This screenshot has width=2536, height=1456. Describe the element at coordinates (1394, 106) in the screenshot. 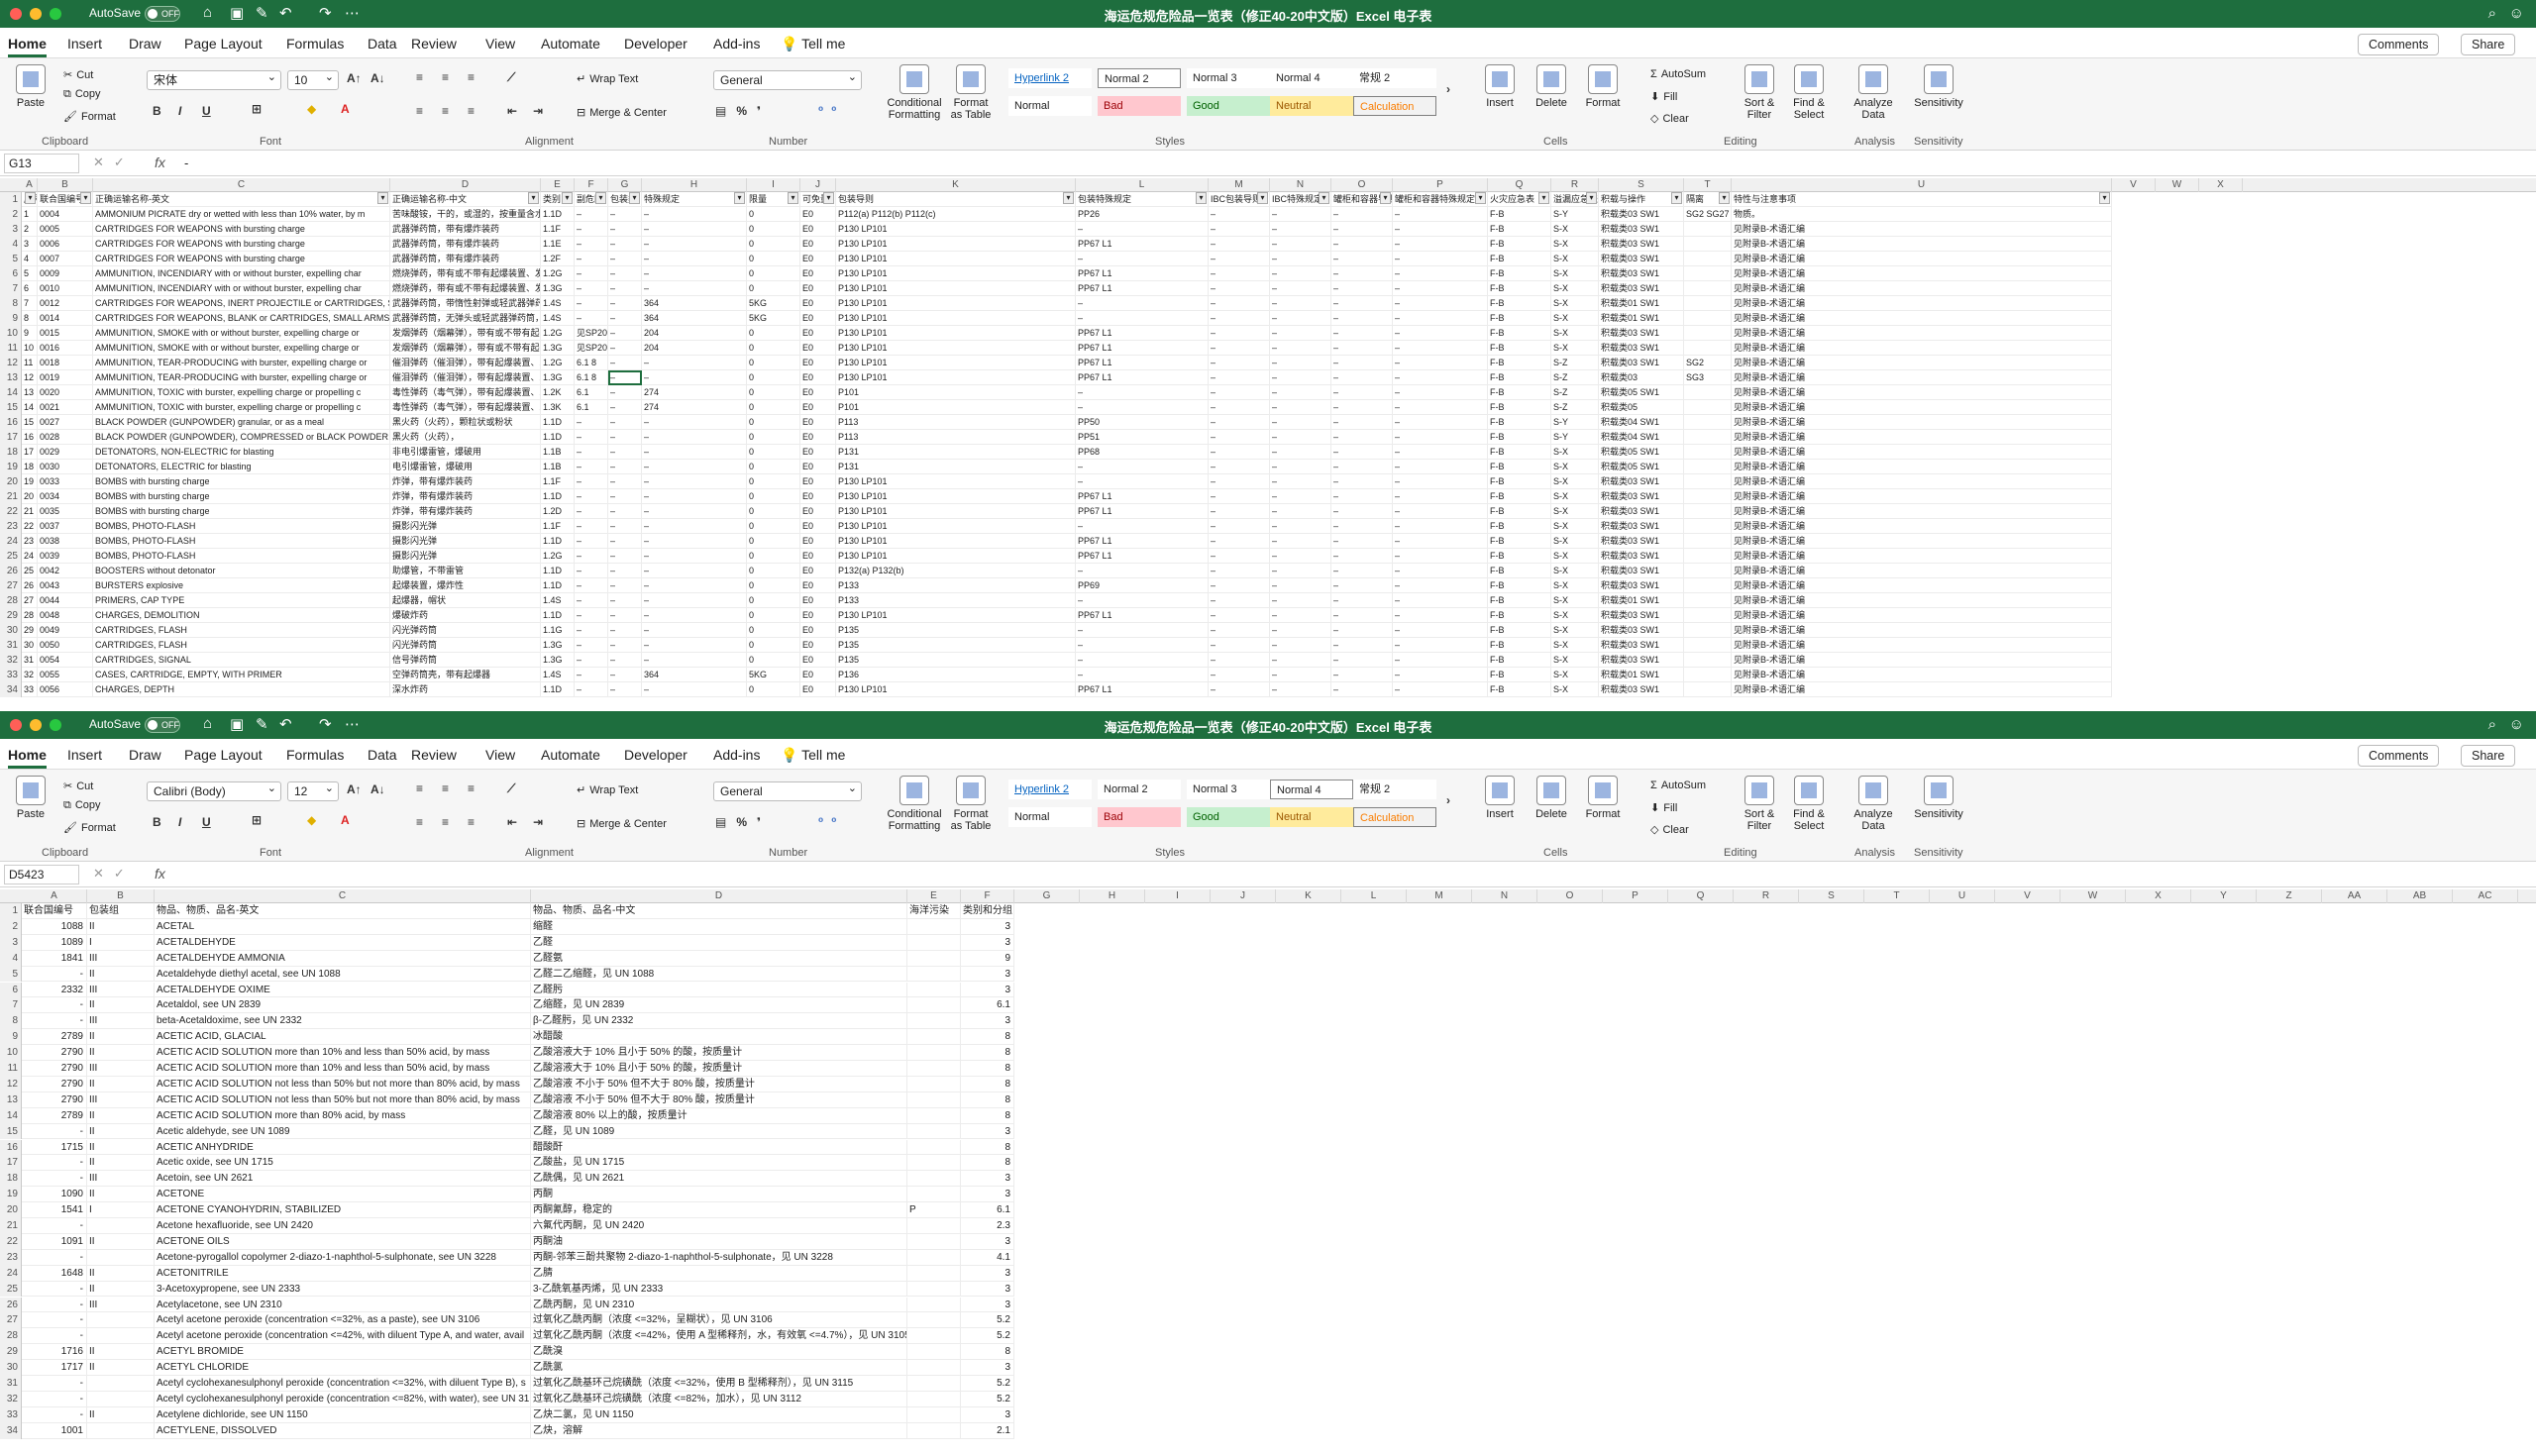

I see `cell-style-option: Calculation` at that location.